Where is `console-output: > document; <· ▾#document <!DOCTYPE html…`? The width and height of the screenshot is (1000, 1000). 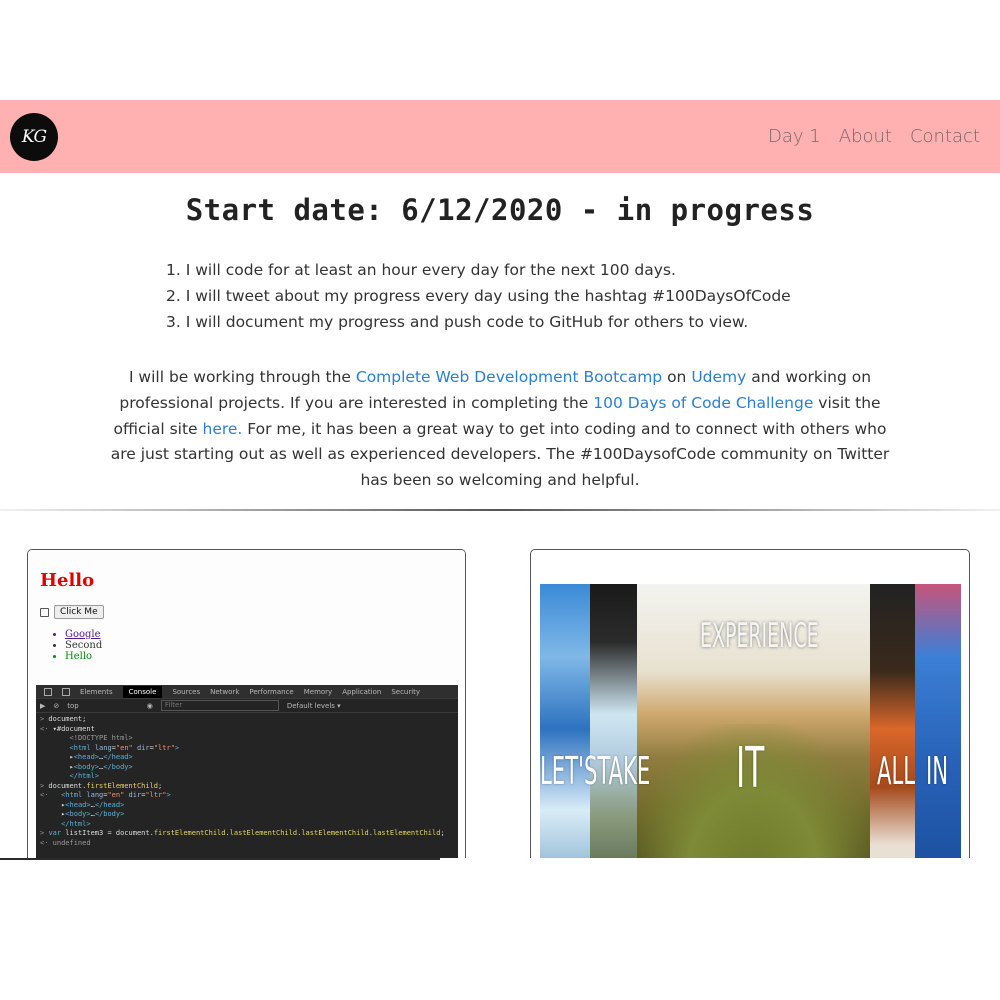 console-output: > document; <· ▾#document <!DOCTYPE html… is located at coordinates (242, 781).